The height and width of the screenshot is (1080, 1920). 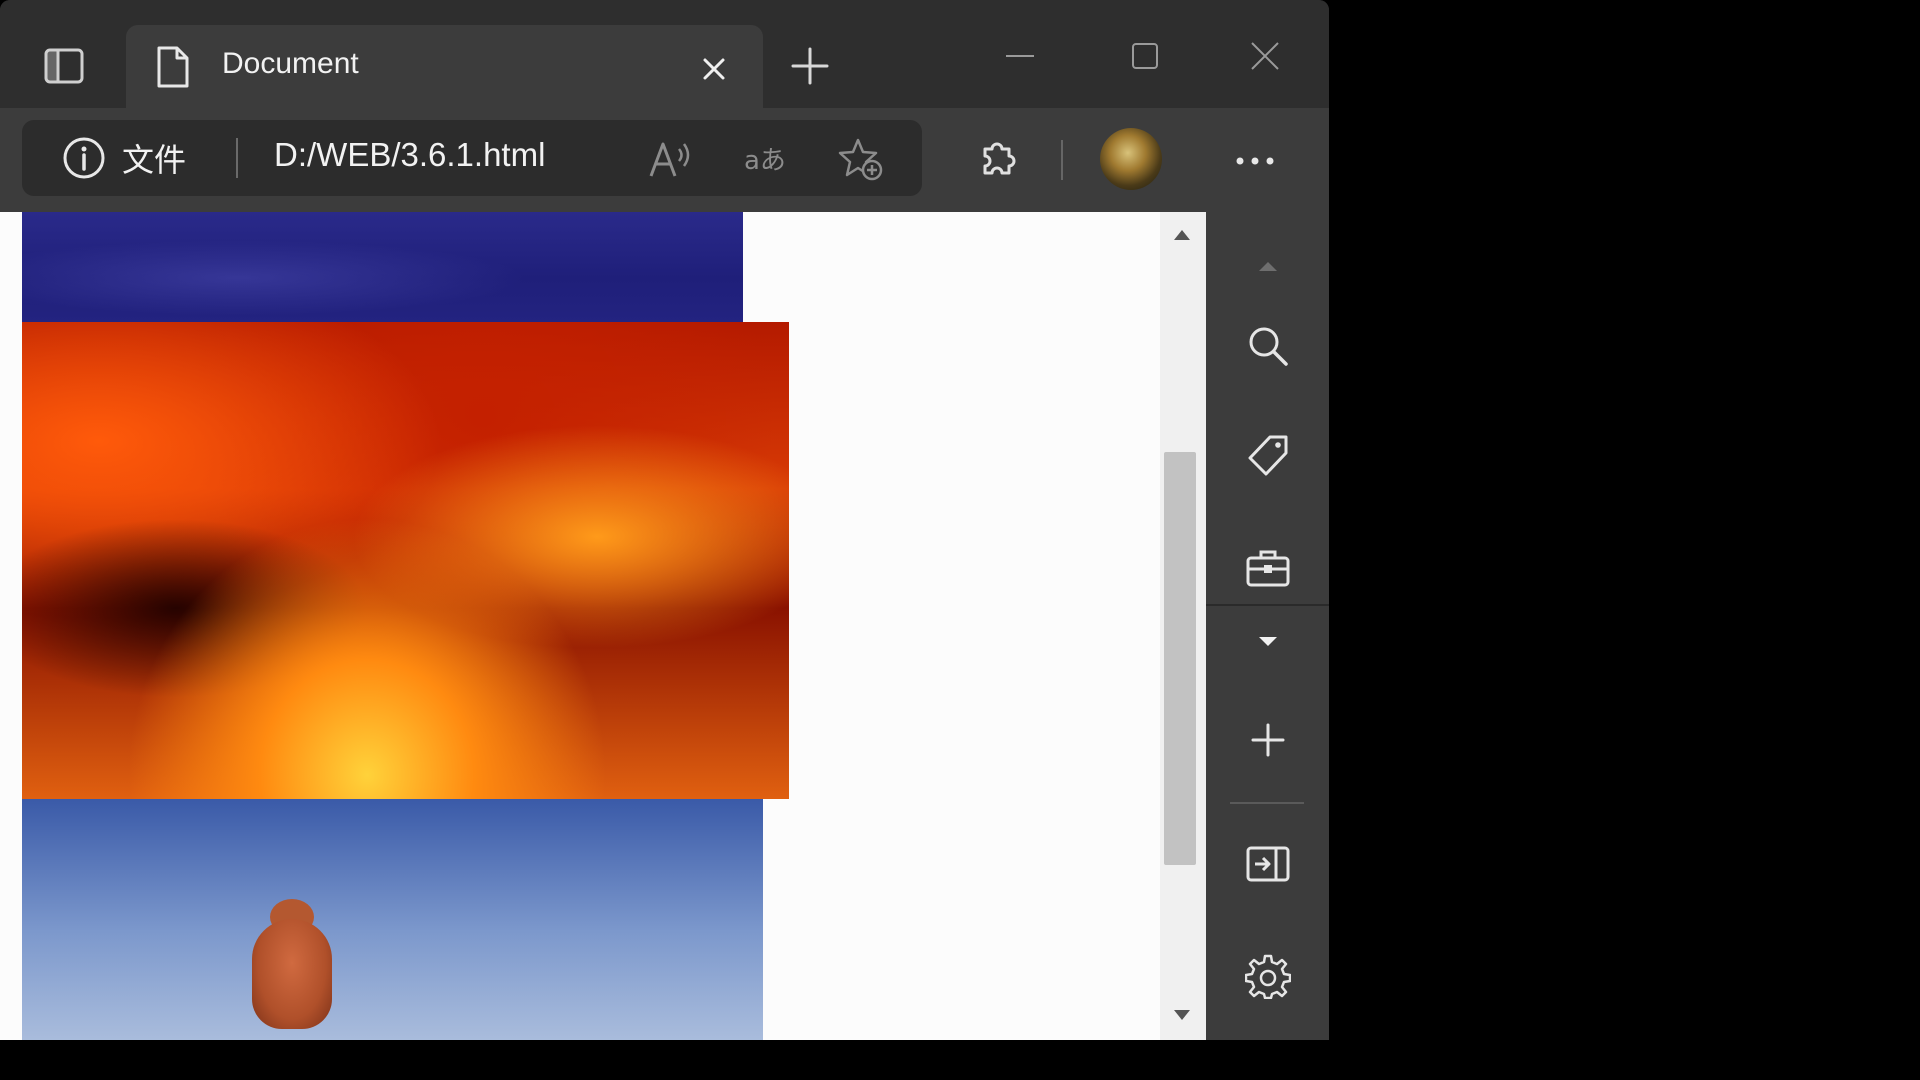 What do you see at coordinates (1062, 160) in the screenshot?
I see `toolbar-separator` at bounding box center [1062, 160].